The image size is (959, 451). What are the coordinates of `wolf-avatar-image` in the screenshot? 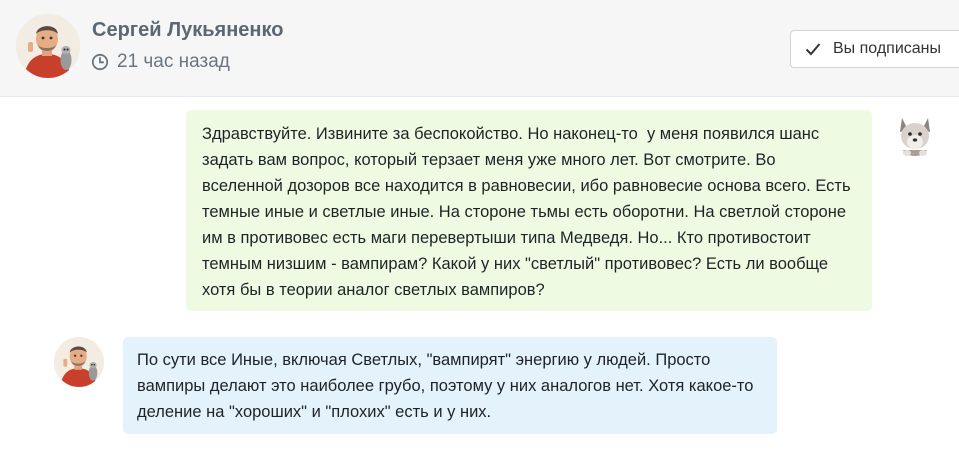 It's located at (915, 135).